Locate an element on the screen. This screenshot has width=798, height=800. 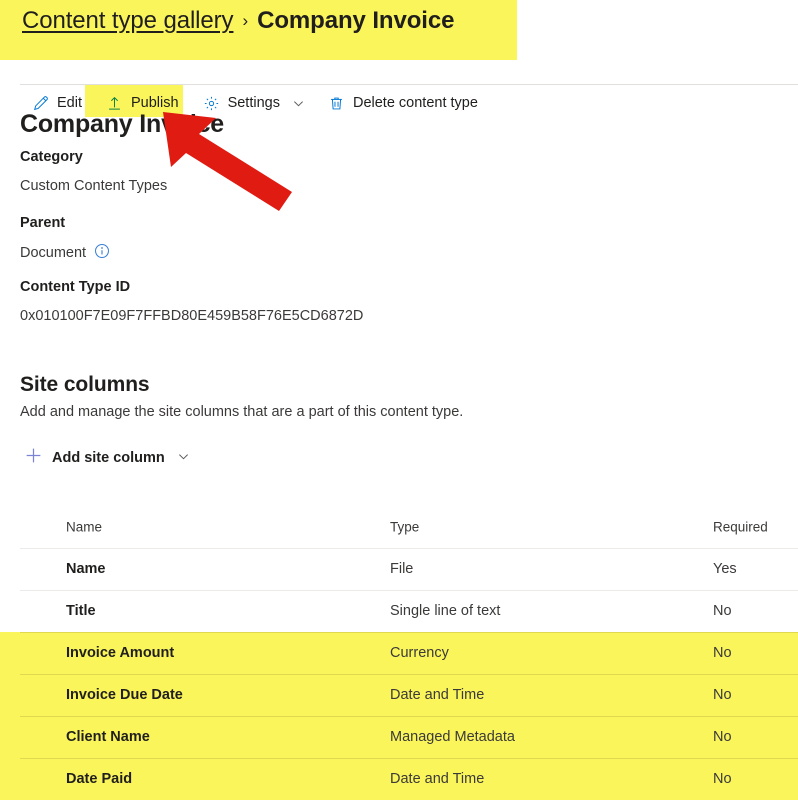
delete-content-type-button: Delete content type is located at coordinates (403, 103).